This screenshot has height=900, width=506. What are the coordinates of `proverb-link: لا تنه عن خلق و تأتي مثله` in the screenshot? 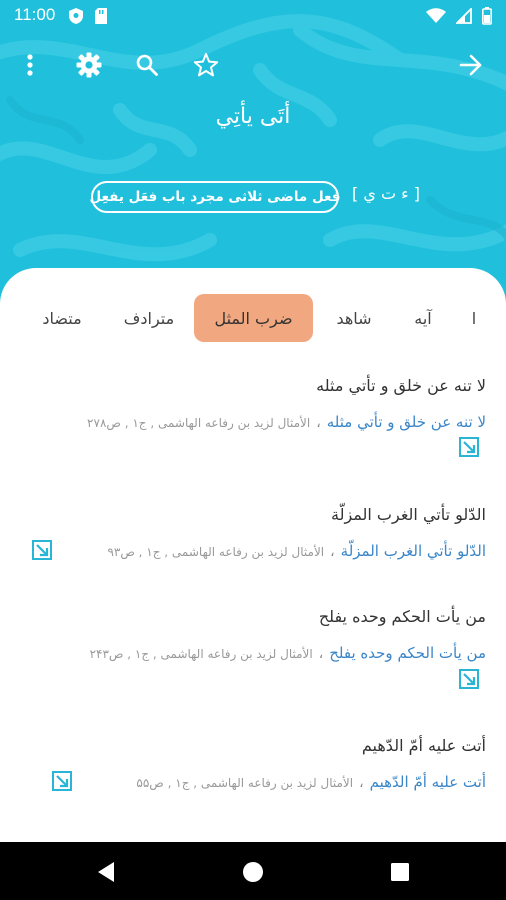 It's located at (406, 422).